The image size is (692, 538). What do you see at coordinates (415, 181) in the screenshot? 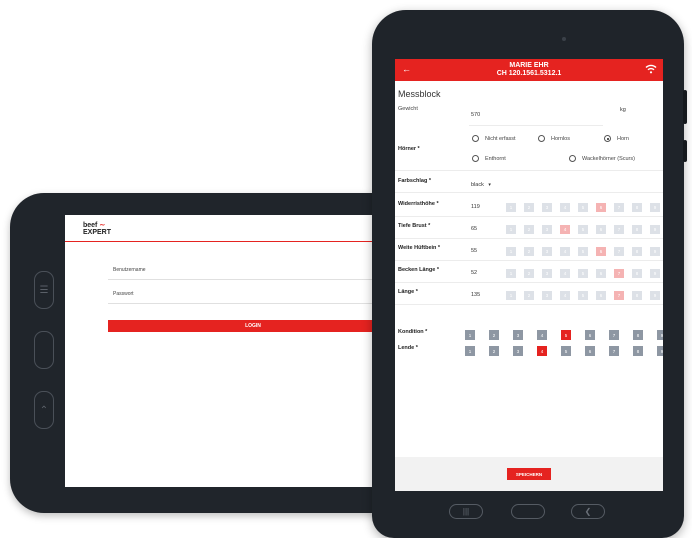
I see `color-label: Farbschlag *` at bounding box center [415, 181].